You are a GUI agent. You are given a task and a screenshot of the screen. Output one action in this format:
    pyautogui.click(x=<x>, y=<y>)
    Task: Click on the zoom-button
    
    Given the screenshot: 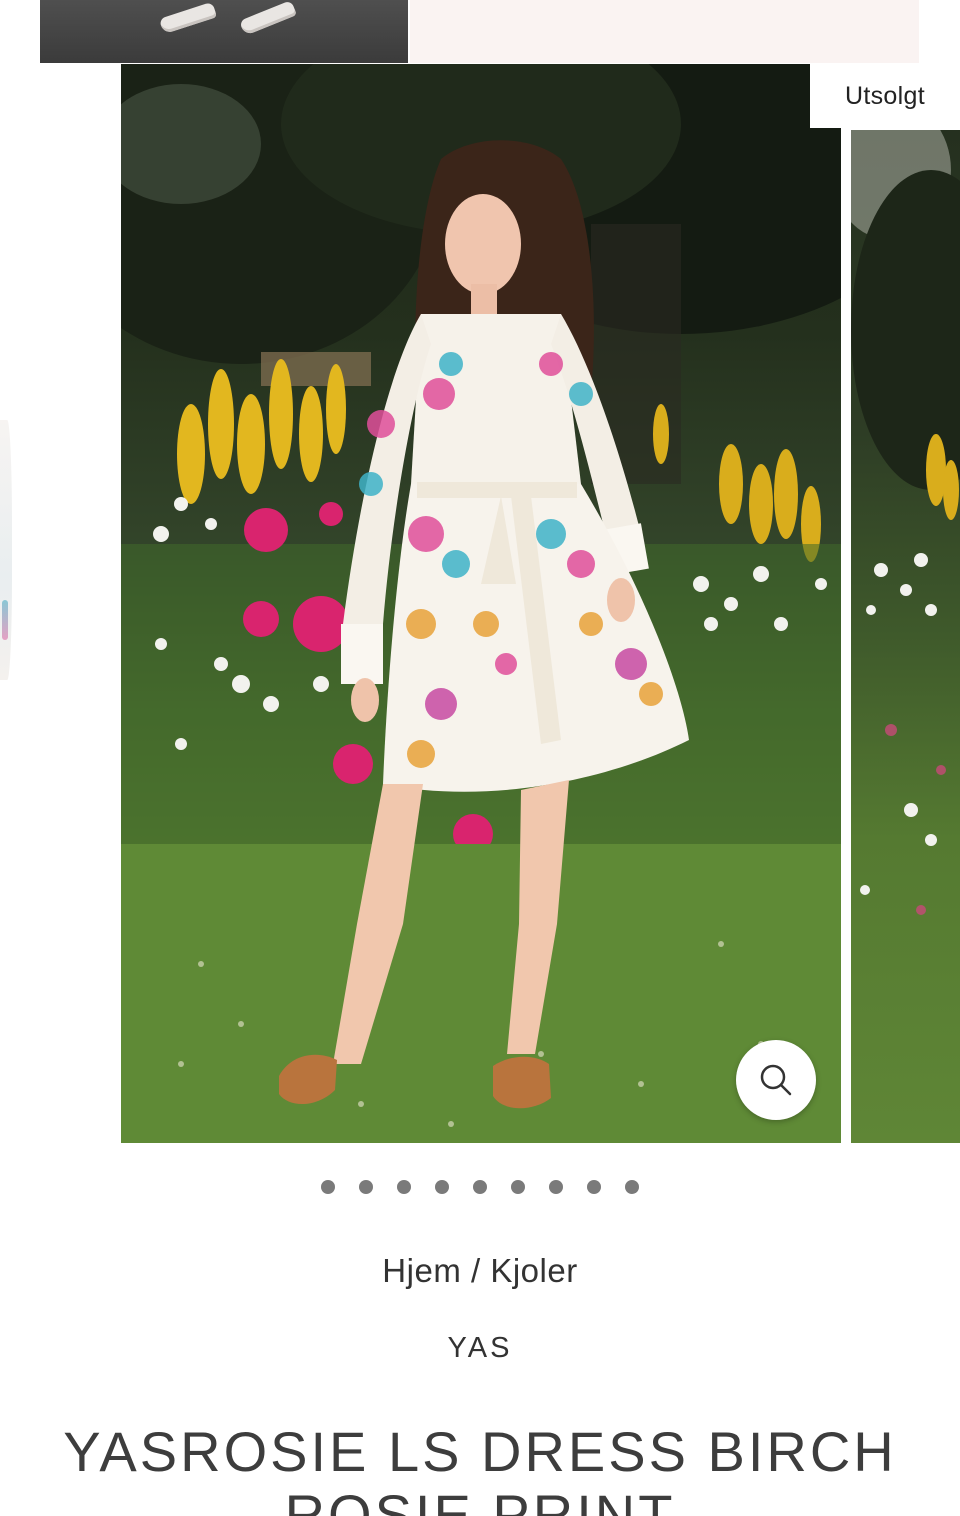 What is the action you would take?
    pyautogui.click(x=776, y=1080)
    